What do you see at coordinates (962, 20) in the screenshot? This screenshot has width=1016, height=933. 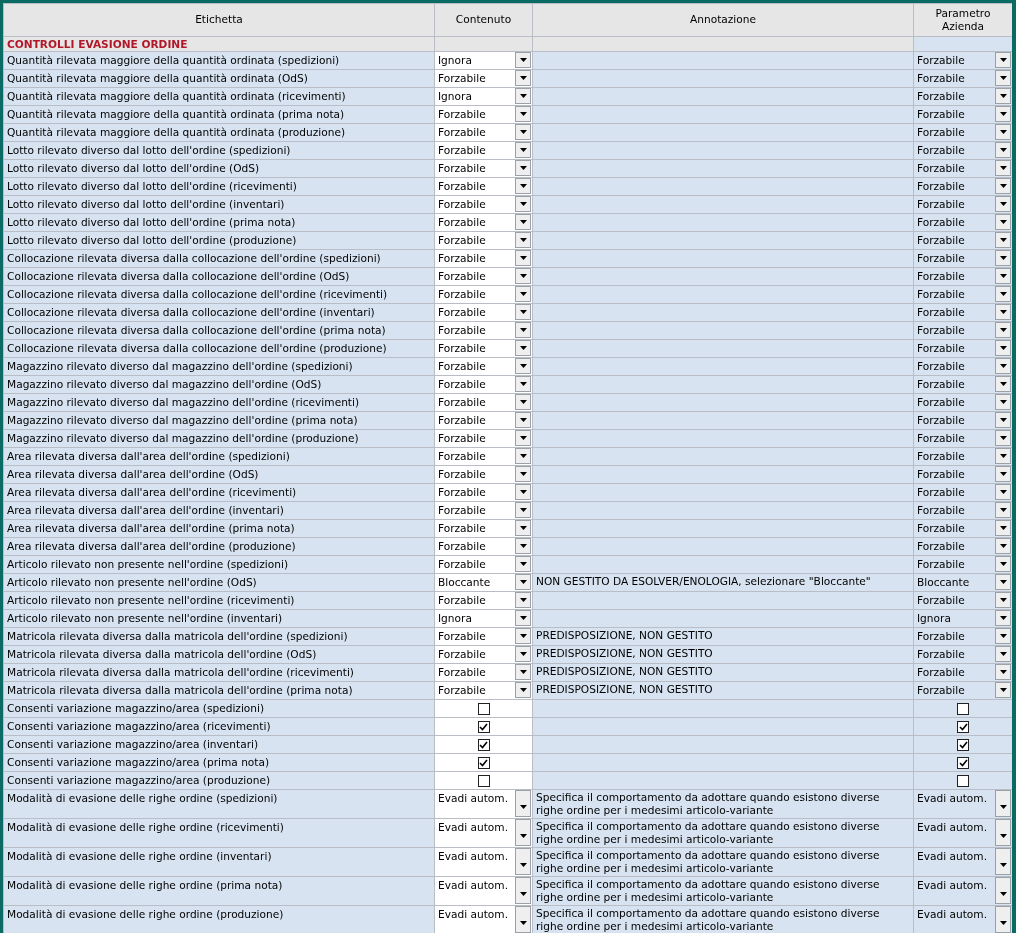 I see `column-header: Parametro Azienda` at bounding box center [962, 20].